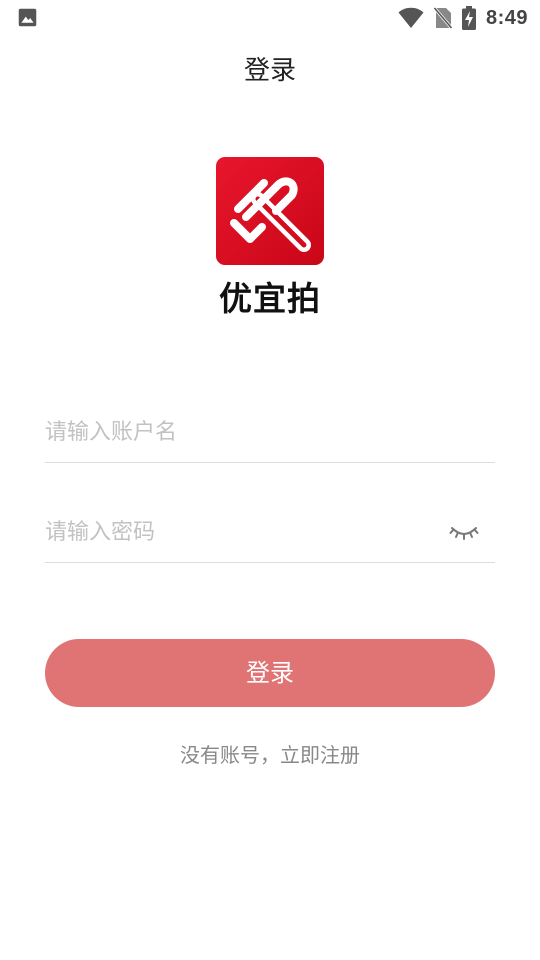  What do you see at coordinates (411, 17) in the screenshot?
I see `wifi-icon` at bounding box center [411, 17].